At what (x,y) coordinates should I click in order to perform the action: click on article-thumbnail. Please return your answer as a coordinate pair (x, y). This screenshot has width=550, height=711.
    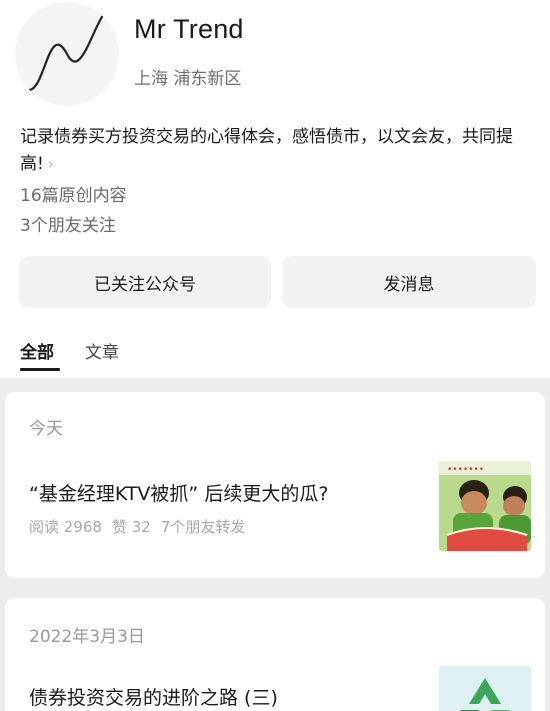
    Looking at the image, I should click on (485, 688).